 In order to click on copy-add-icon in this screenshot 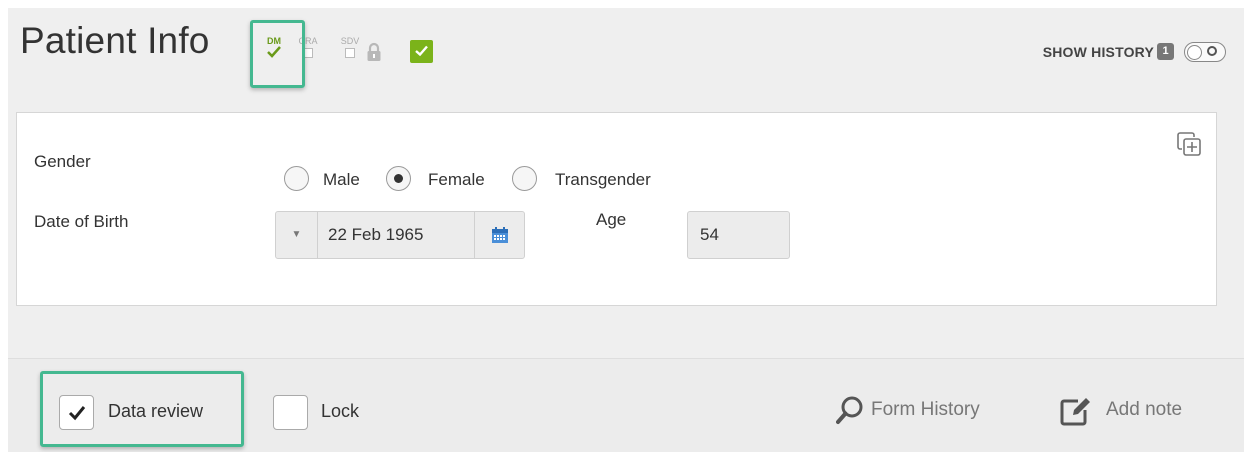, I will do `click(1189, 144)`.